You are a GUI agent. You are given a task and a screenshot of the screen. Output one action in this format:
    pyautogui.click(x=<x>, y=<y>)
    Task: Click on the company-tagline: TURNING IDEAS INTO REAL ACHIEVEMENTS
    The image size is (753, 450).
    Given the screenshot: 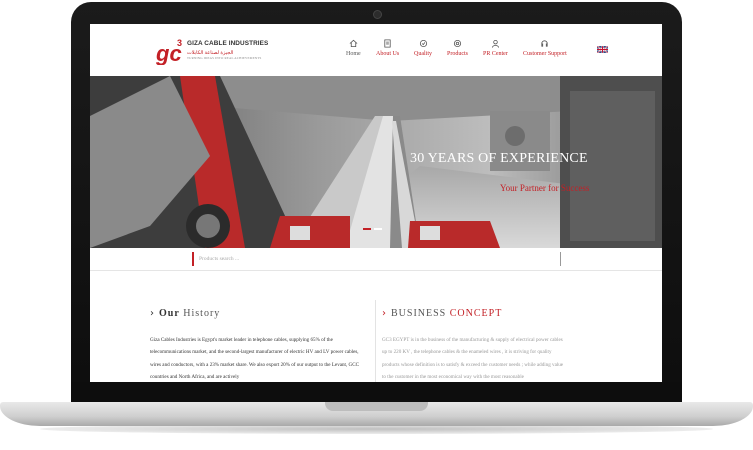 What is the action you would take?
    pyautogui.click(x=224, y=58)
    